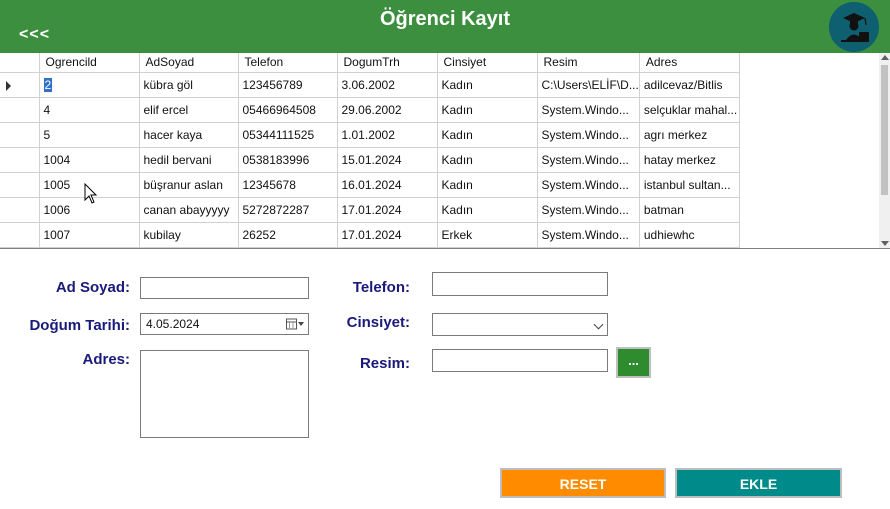  I want to click on table-cell: 3.06.2002, so click(387, 85).